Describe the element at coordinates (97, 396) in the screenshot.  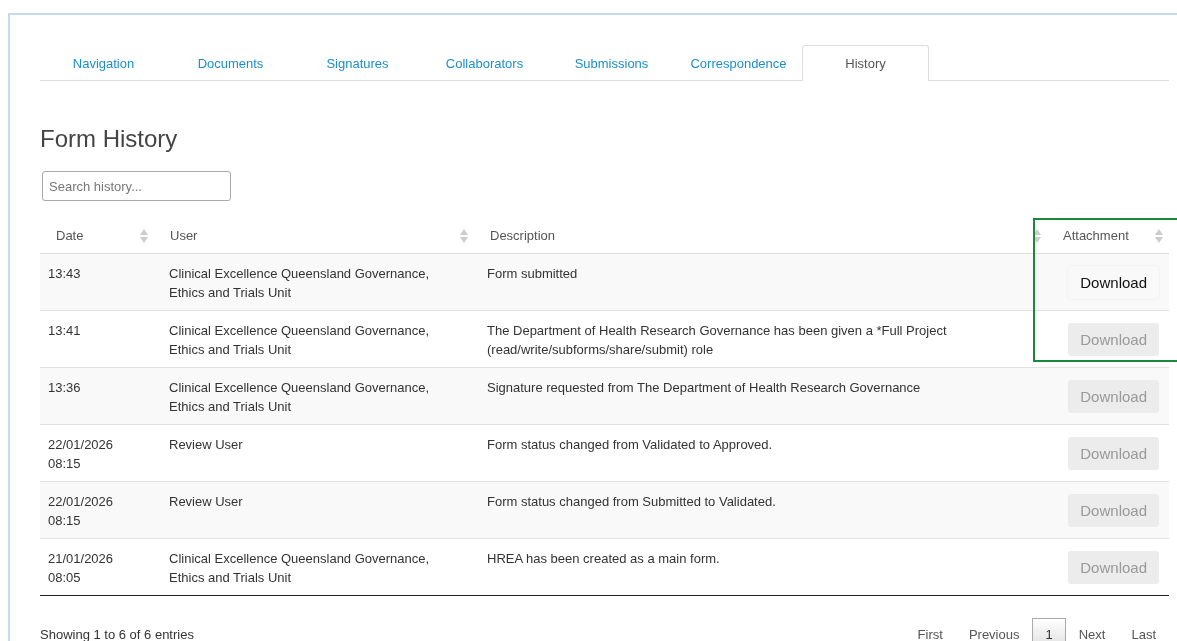
I see `date-cell: 13:36` at that location.